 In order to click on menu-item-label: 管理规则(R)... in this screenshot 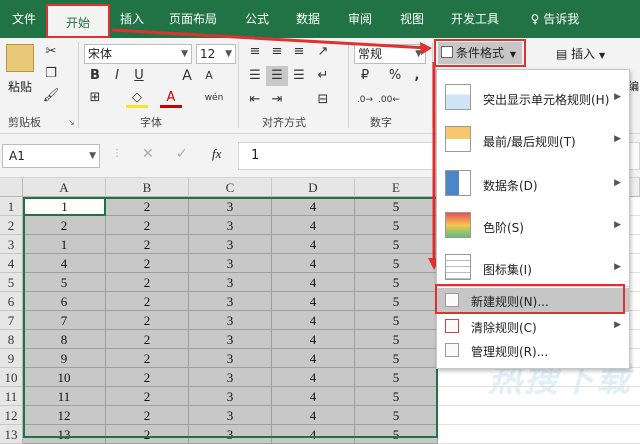, I will do `click(510, 352)`.